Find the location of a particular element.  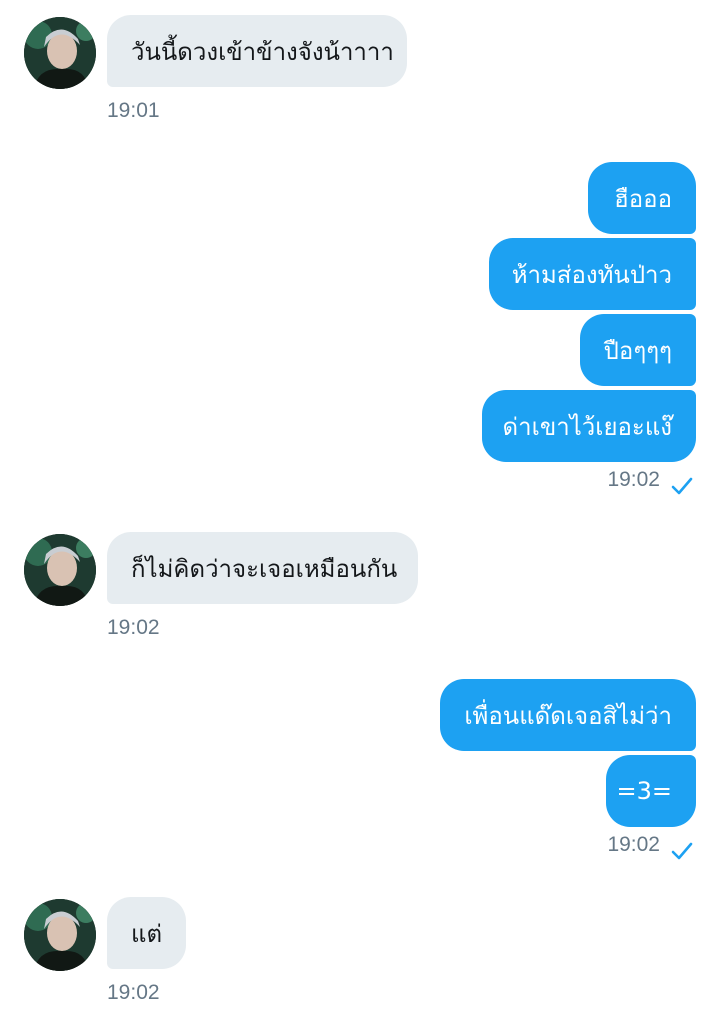

message-text: ด่าเขาไว้เยอะแง๊ is located at coordinates (587, 426).